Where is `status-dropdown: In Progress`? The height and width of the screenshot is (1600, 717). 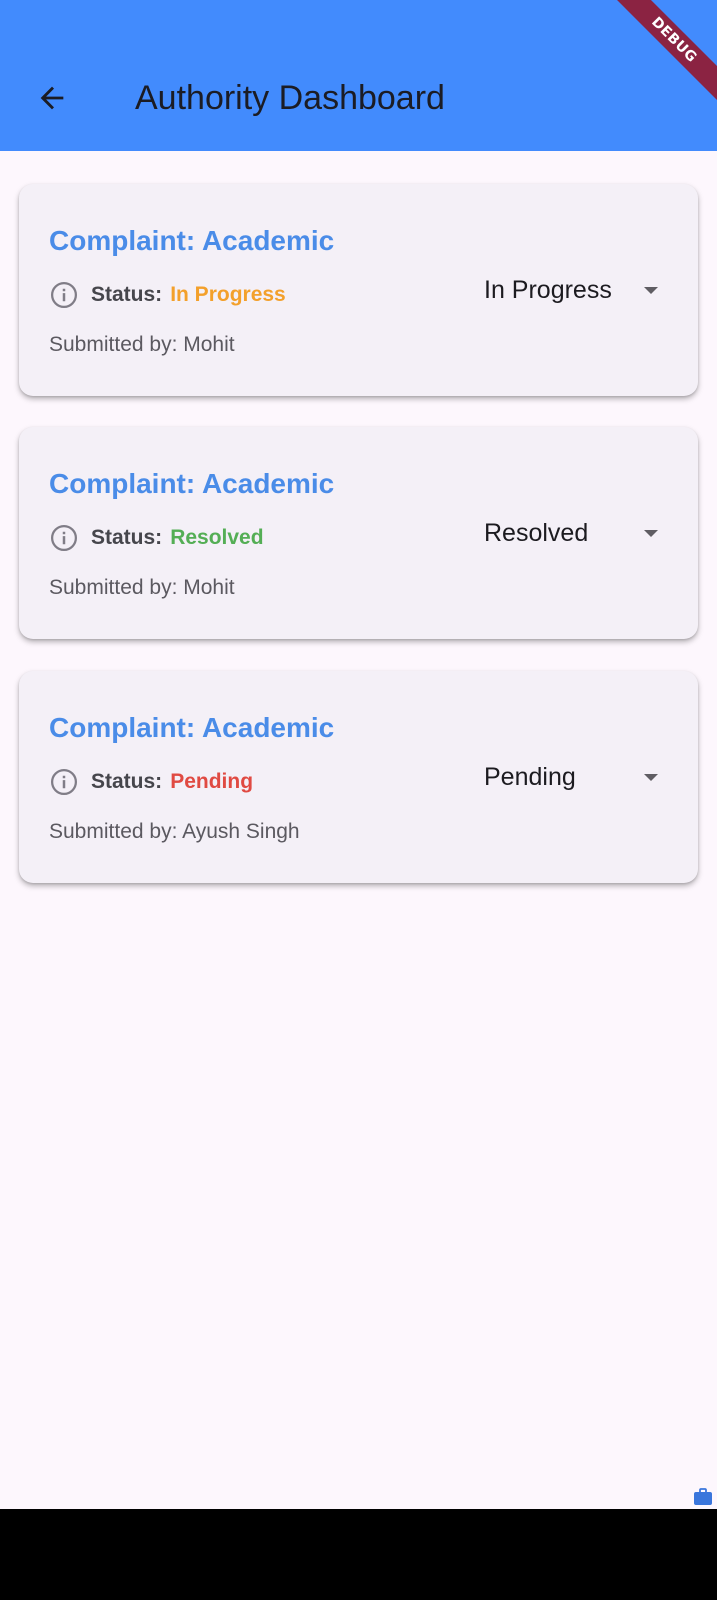
status-dropdown: In Progress is located at coordinates (579, 290).